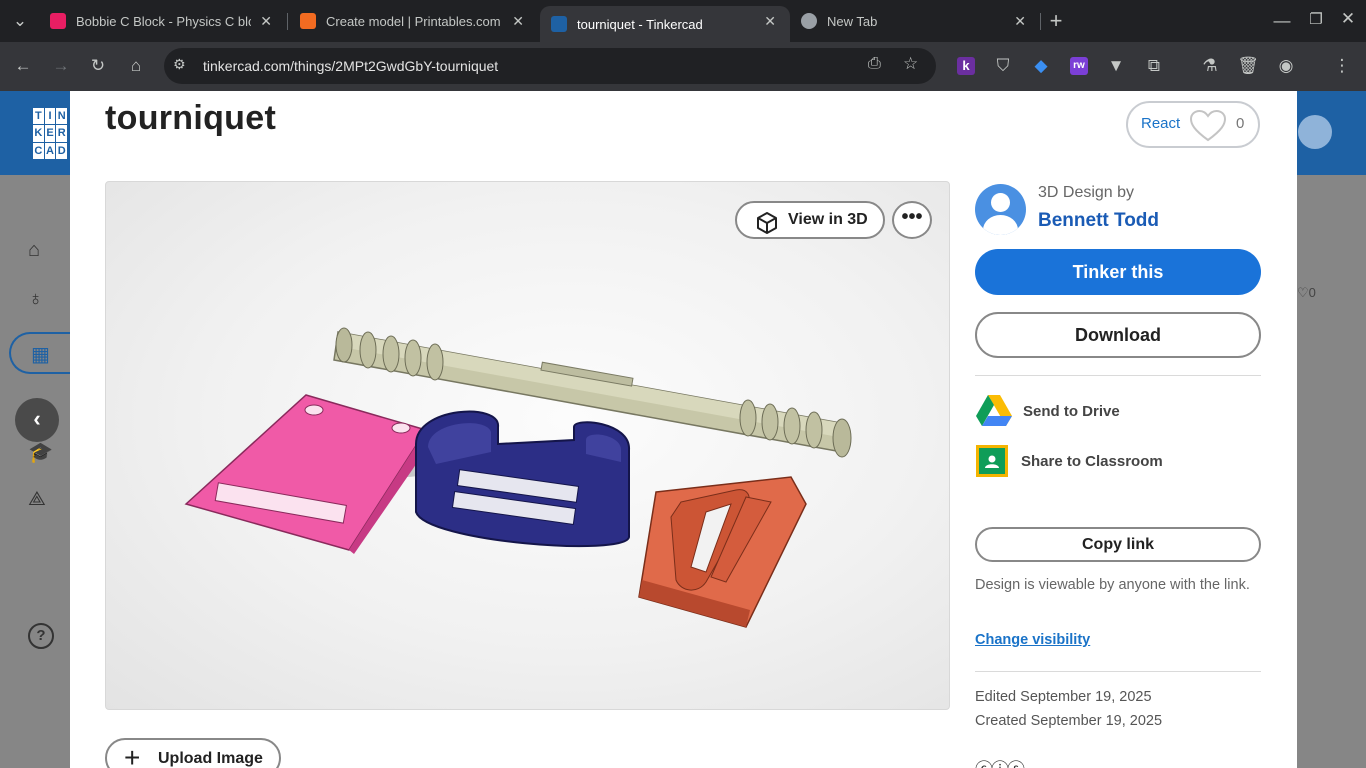 The height and width of the screenshot is (768, 1366). What do you see at coordinates (1092, 461) in the screenshot?
I see `share-to-classroom-label: Share to Classroom` at bounding box center [1092, 461].